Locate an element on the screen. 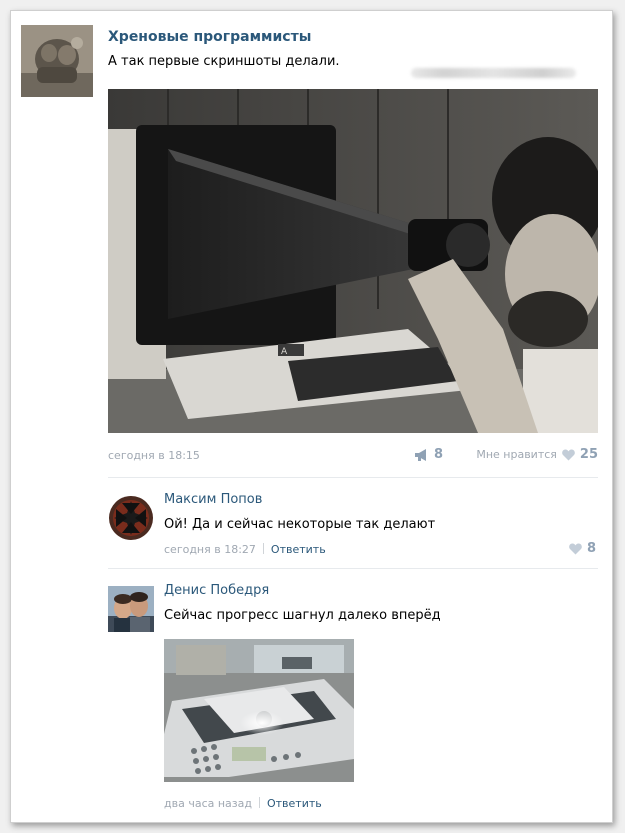  post-text: А так первые скриншоты делали. is located at coordinates (224, 61).